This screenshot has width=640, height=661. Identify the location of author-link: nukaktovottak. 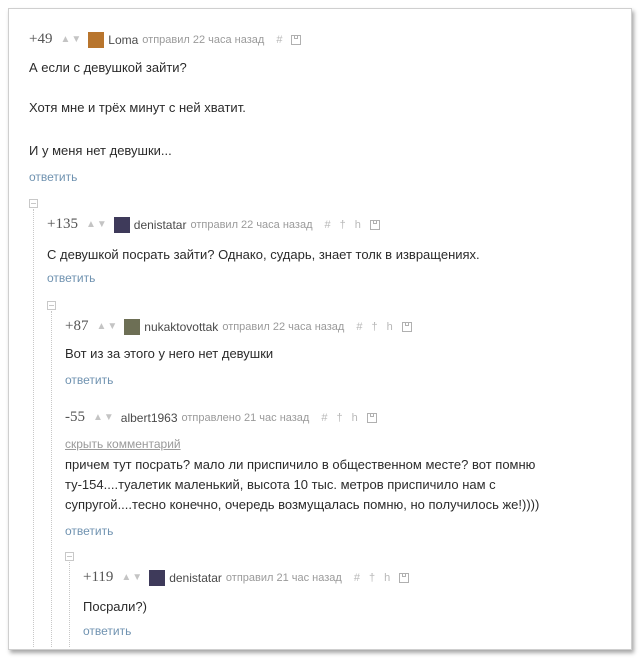
(181, 327).